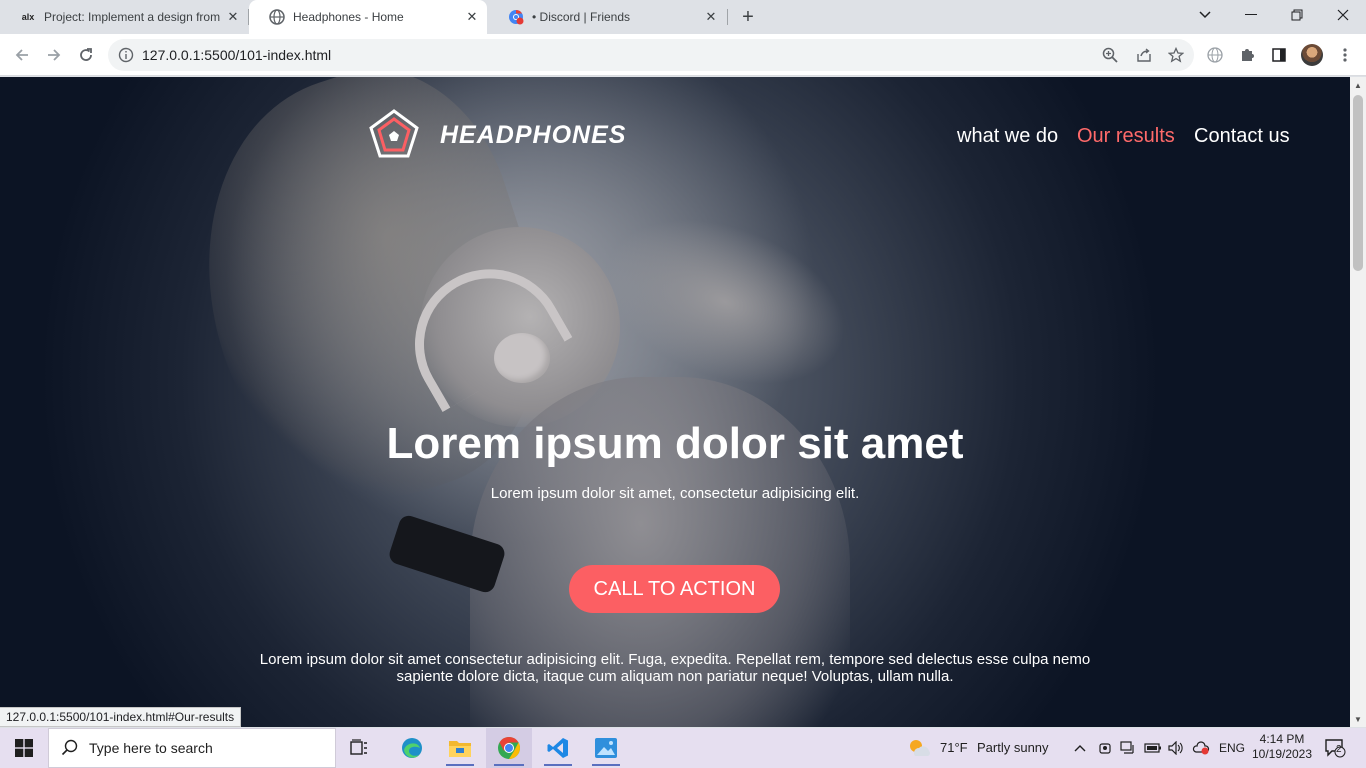 This screenshot has height=768, width=1366. Describe the element at coordinates (1110, 55) in the screenshot. I see `zoom-icon` at that location.